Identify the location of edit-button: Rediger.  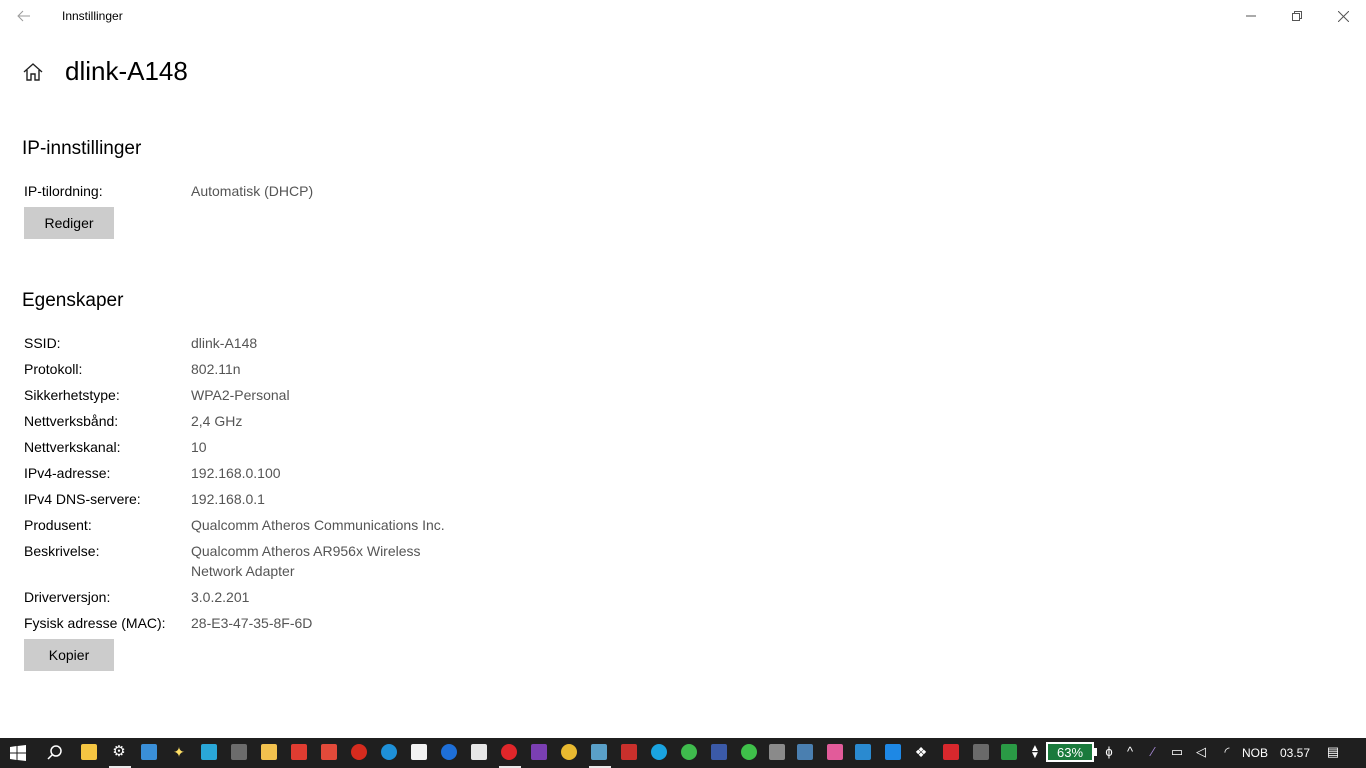
(69, 223).